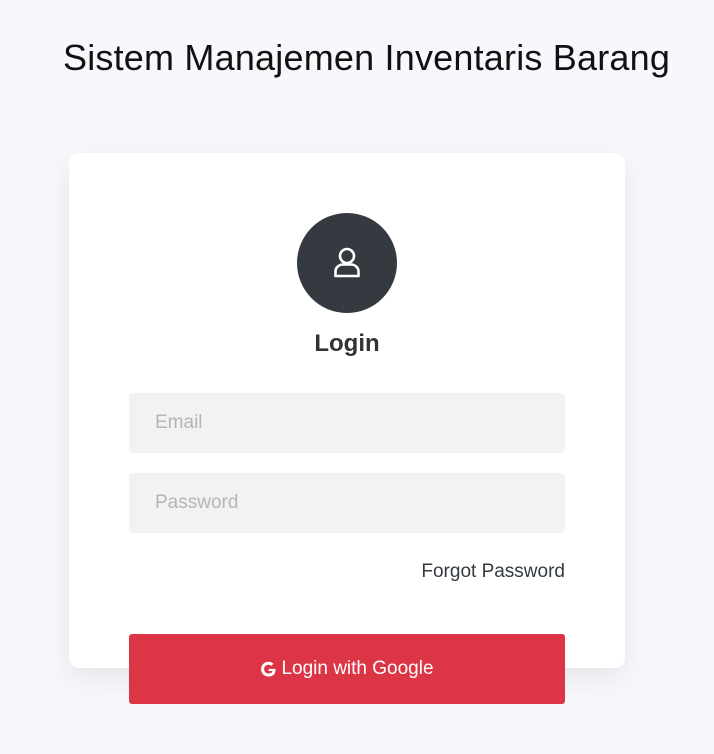 The width and height of the screenshot is (714, 754). I want to click on email-field, so click(347, 423).